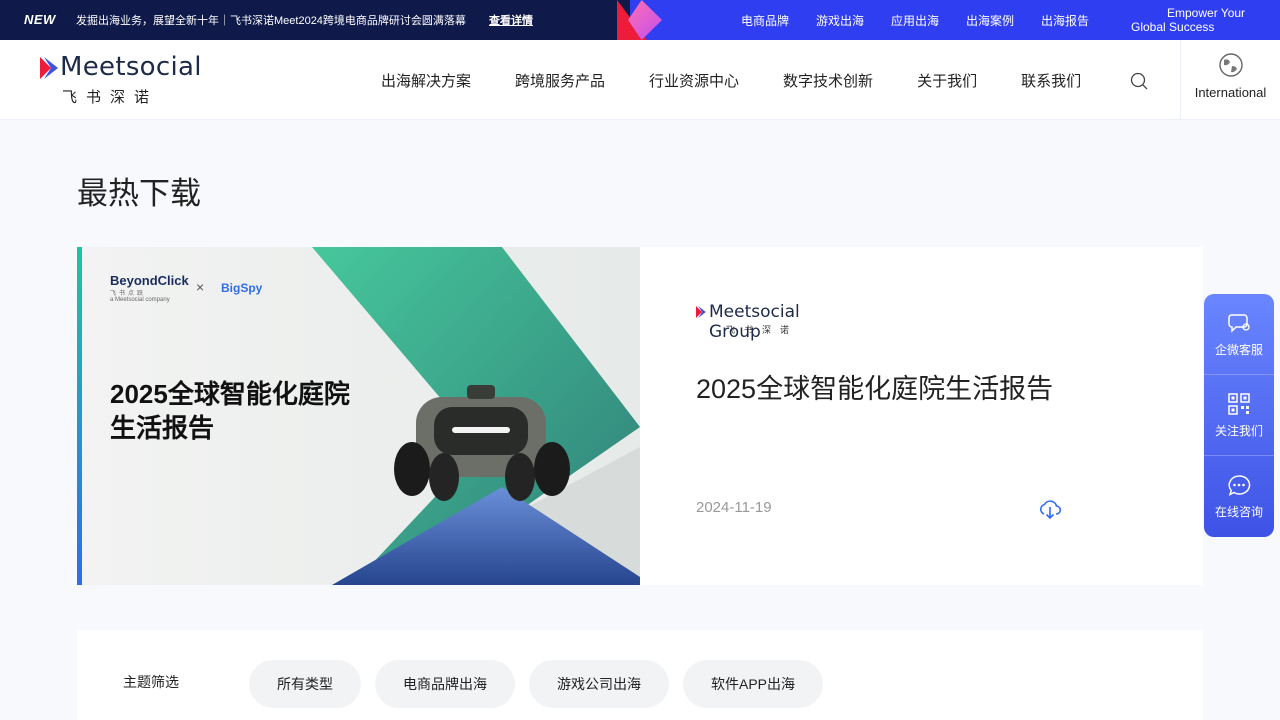 This screenshot has width=1280, height=720. I want to click on logo-mark-icon, so click(49, 68).